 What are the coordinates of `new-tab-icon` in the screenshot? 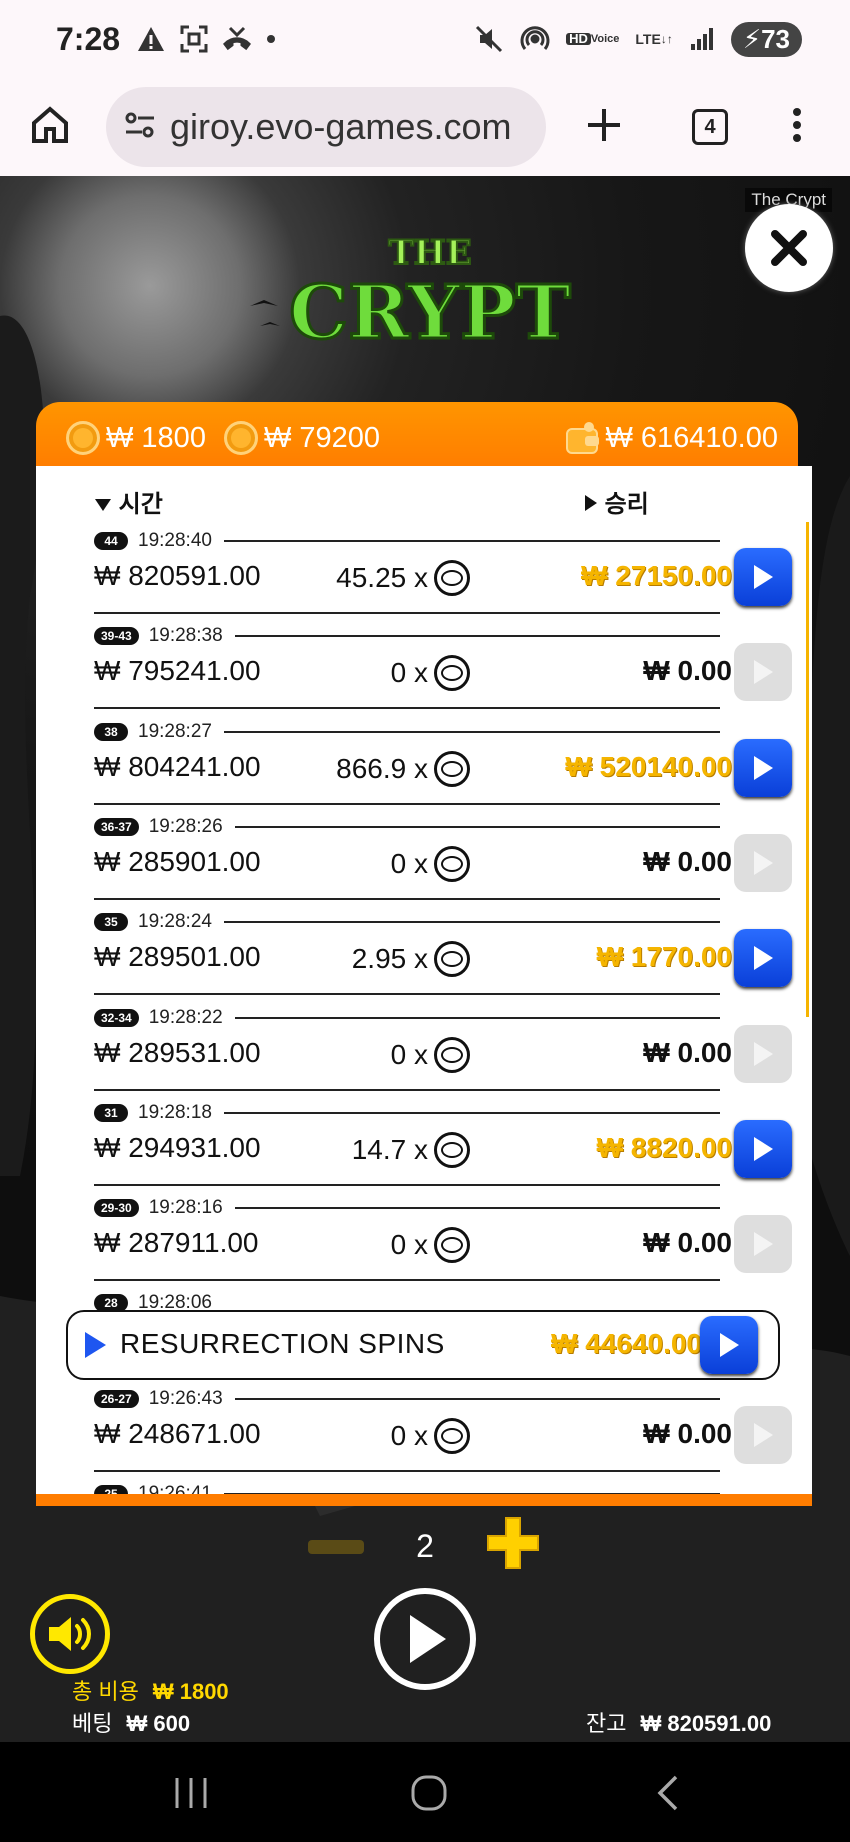 It's located at (604, 127).